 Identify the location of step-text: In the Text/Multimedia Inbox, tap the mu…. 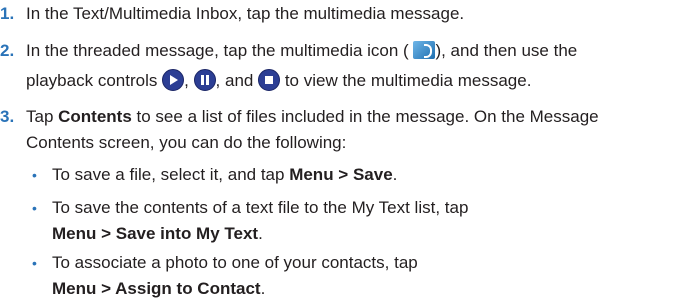
(245, 13).